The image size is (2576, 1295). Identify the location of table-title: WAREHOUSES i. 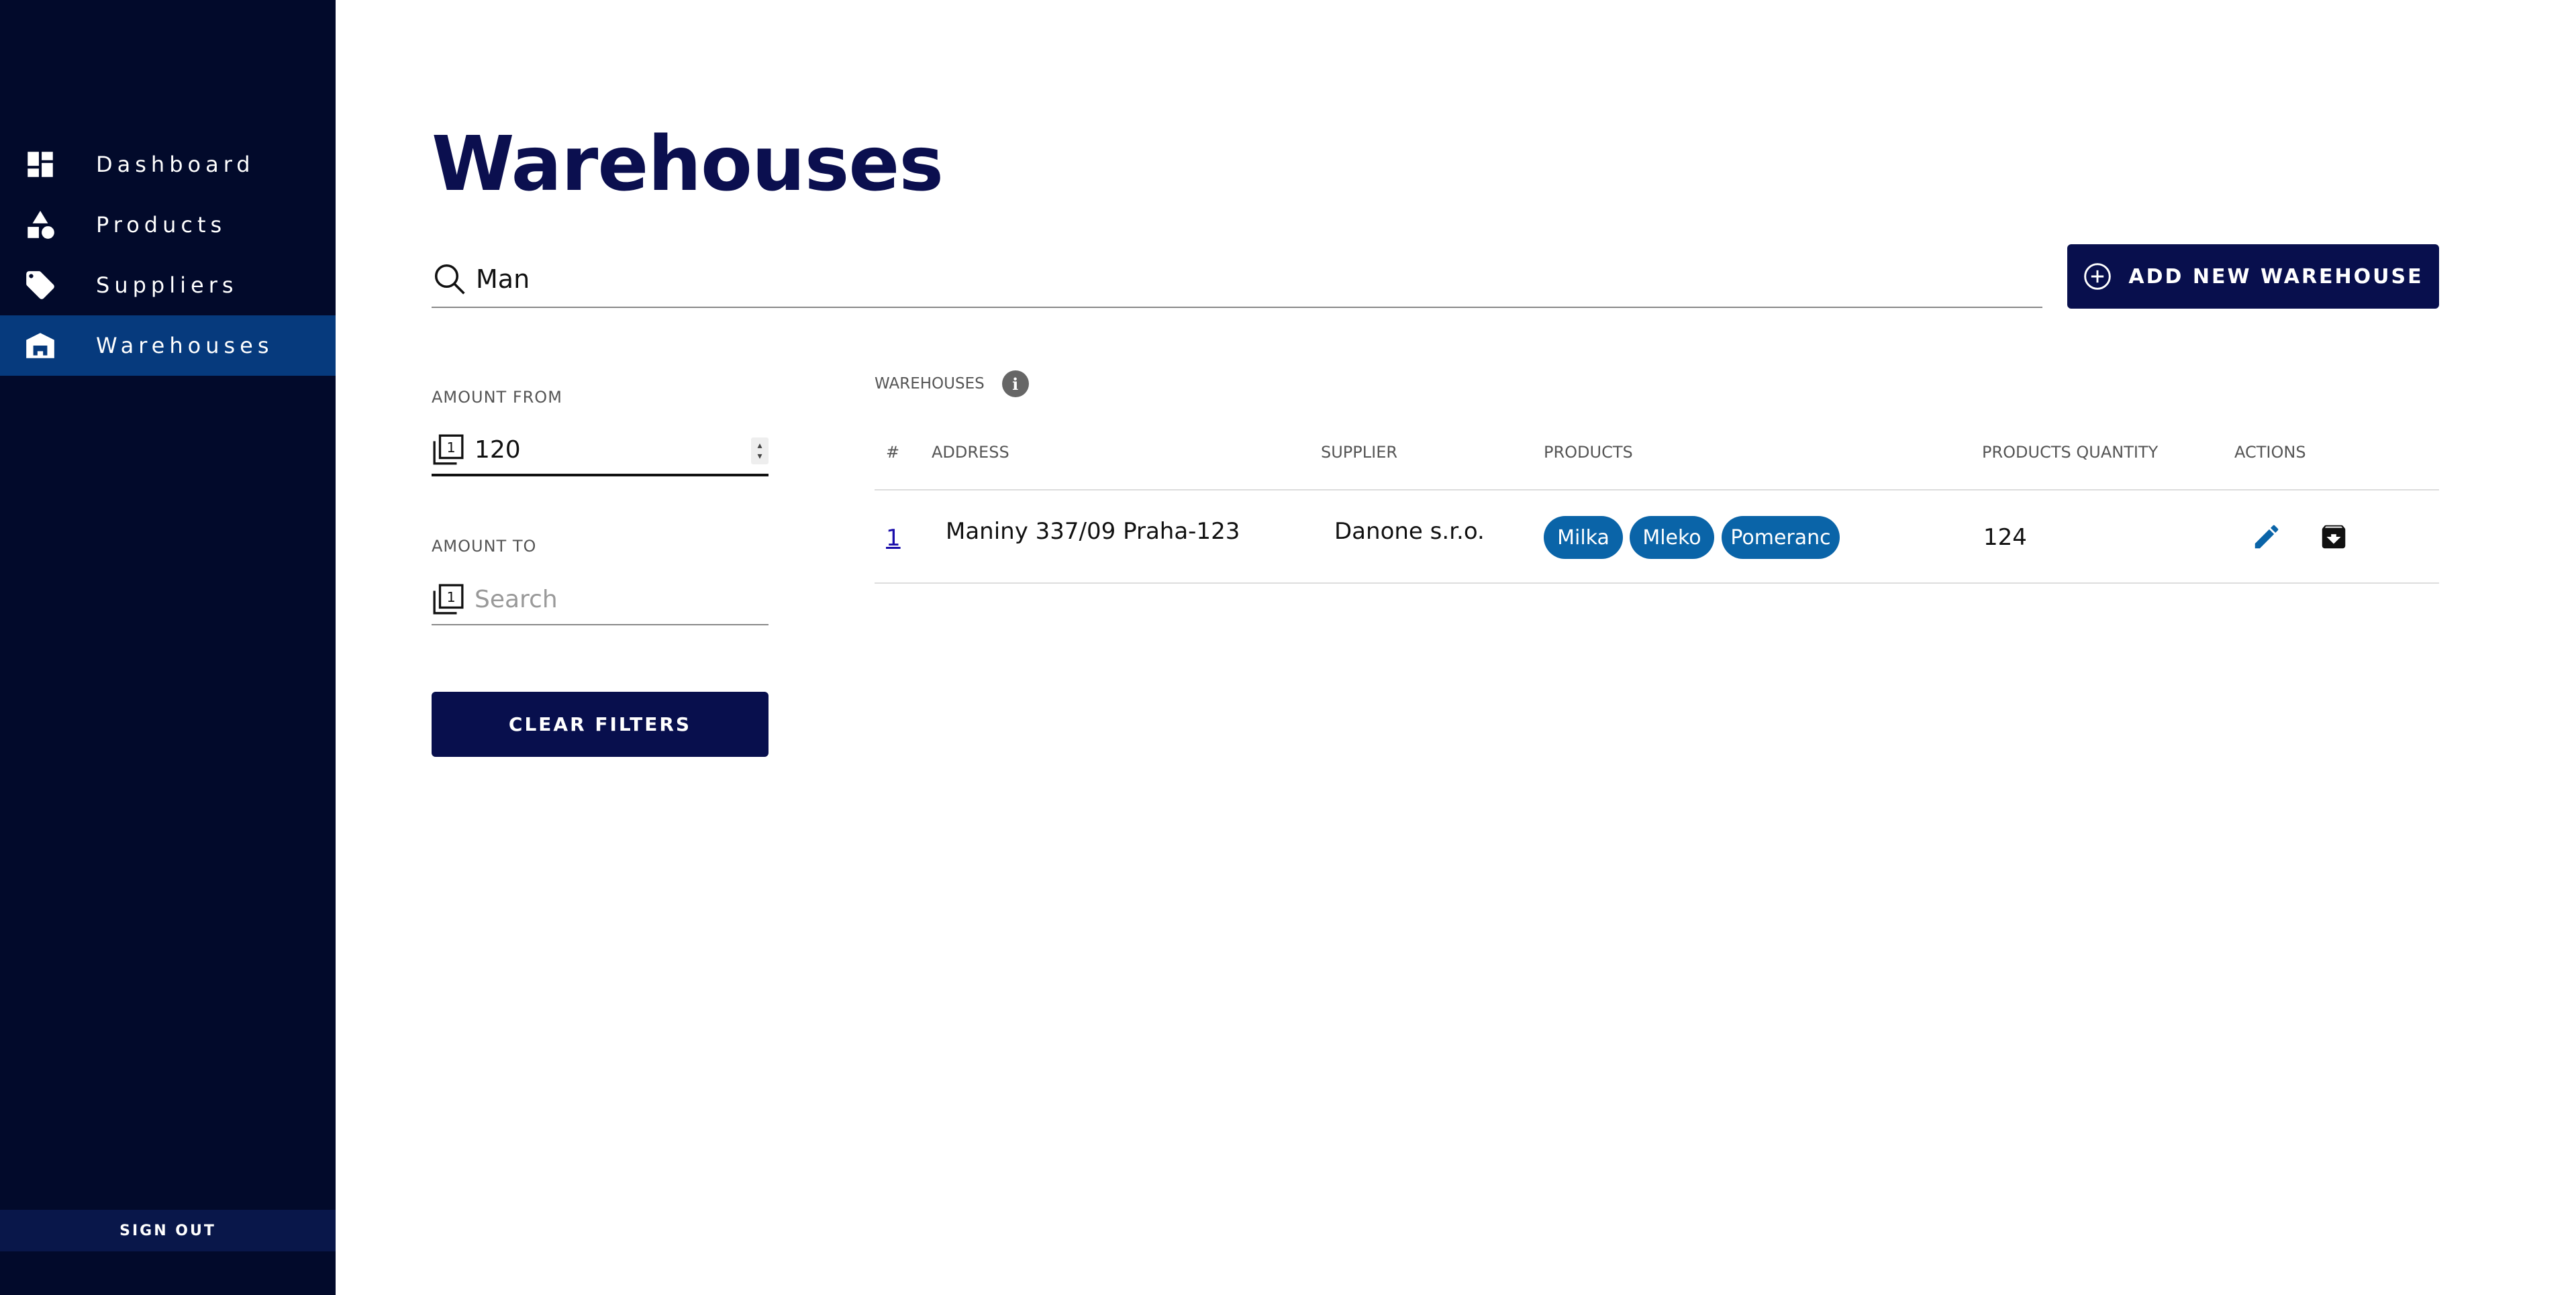
(952, 383).